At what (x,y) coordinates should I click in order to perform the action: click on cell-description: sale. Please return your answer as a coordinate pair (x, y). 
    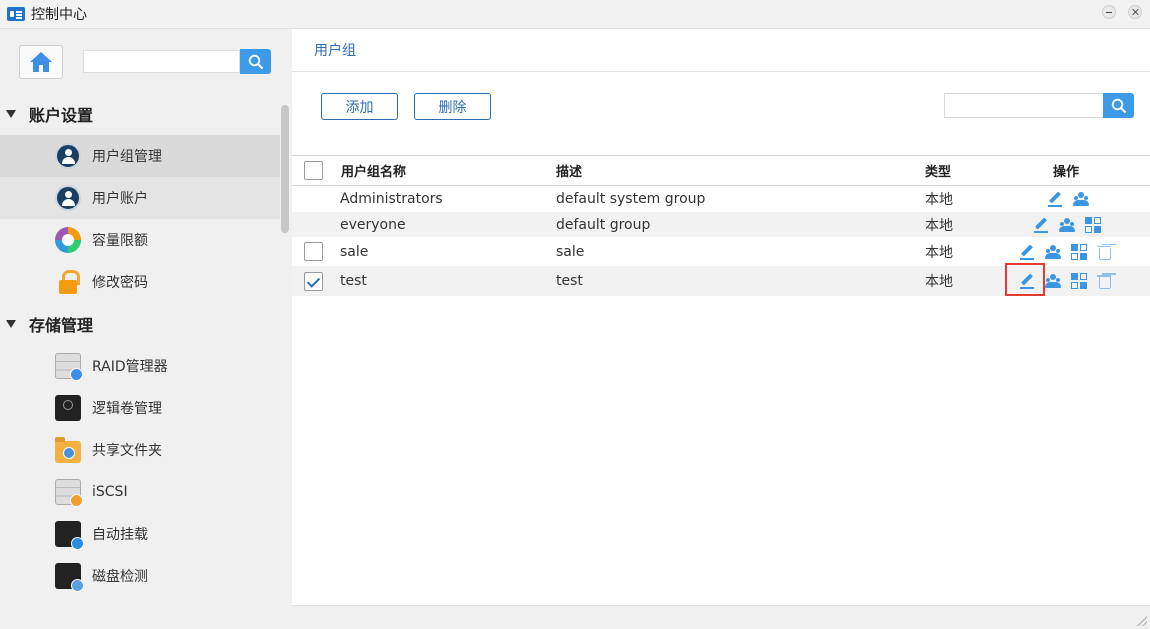
    Looking at the image, I should click on (570, 251).